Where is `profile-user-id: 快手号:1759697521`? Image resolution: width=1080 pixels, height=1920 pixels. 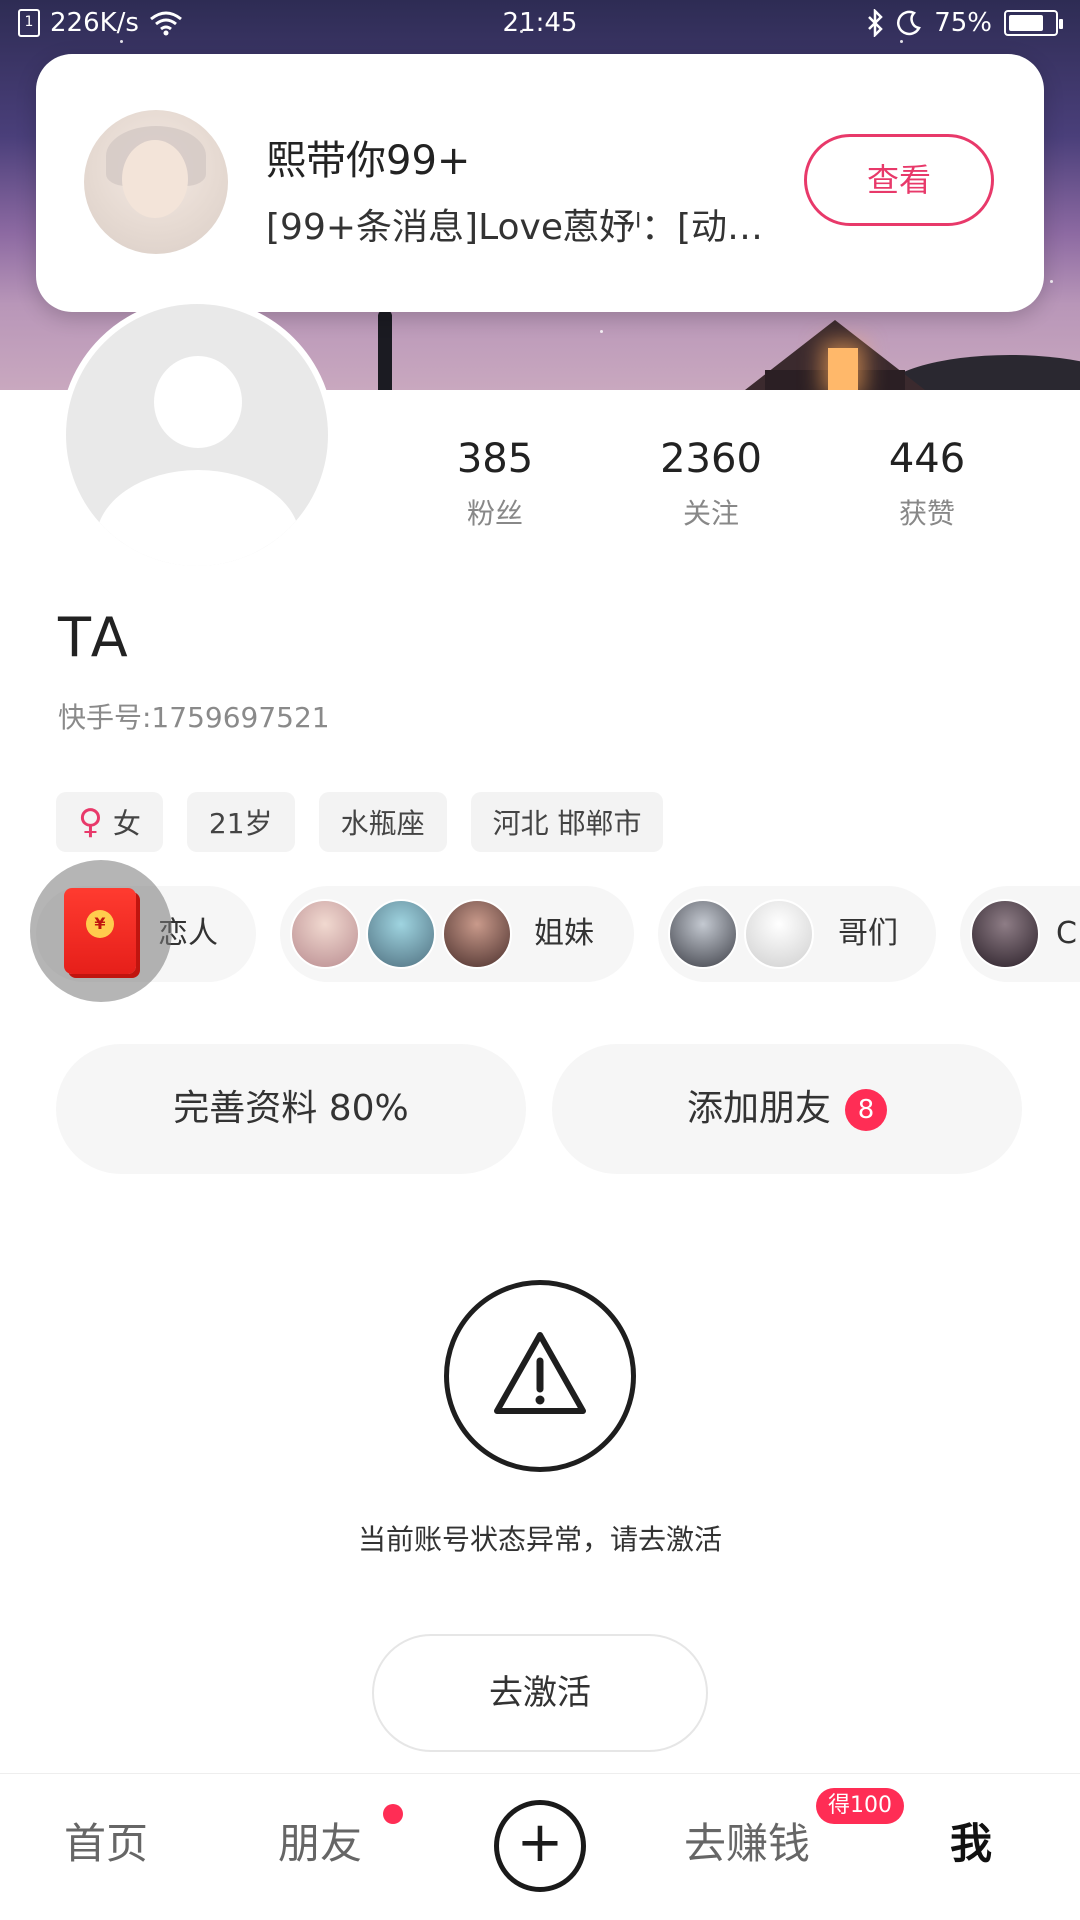 profile-user-id: 快手号:1759697521 is located at coordinates (194, 716).